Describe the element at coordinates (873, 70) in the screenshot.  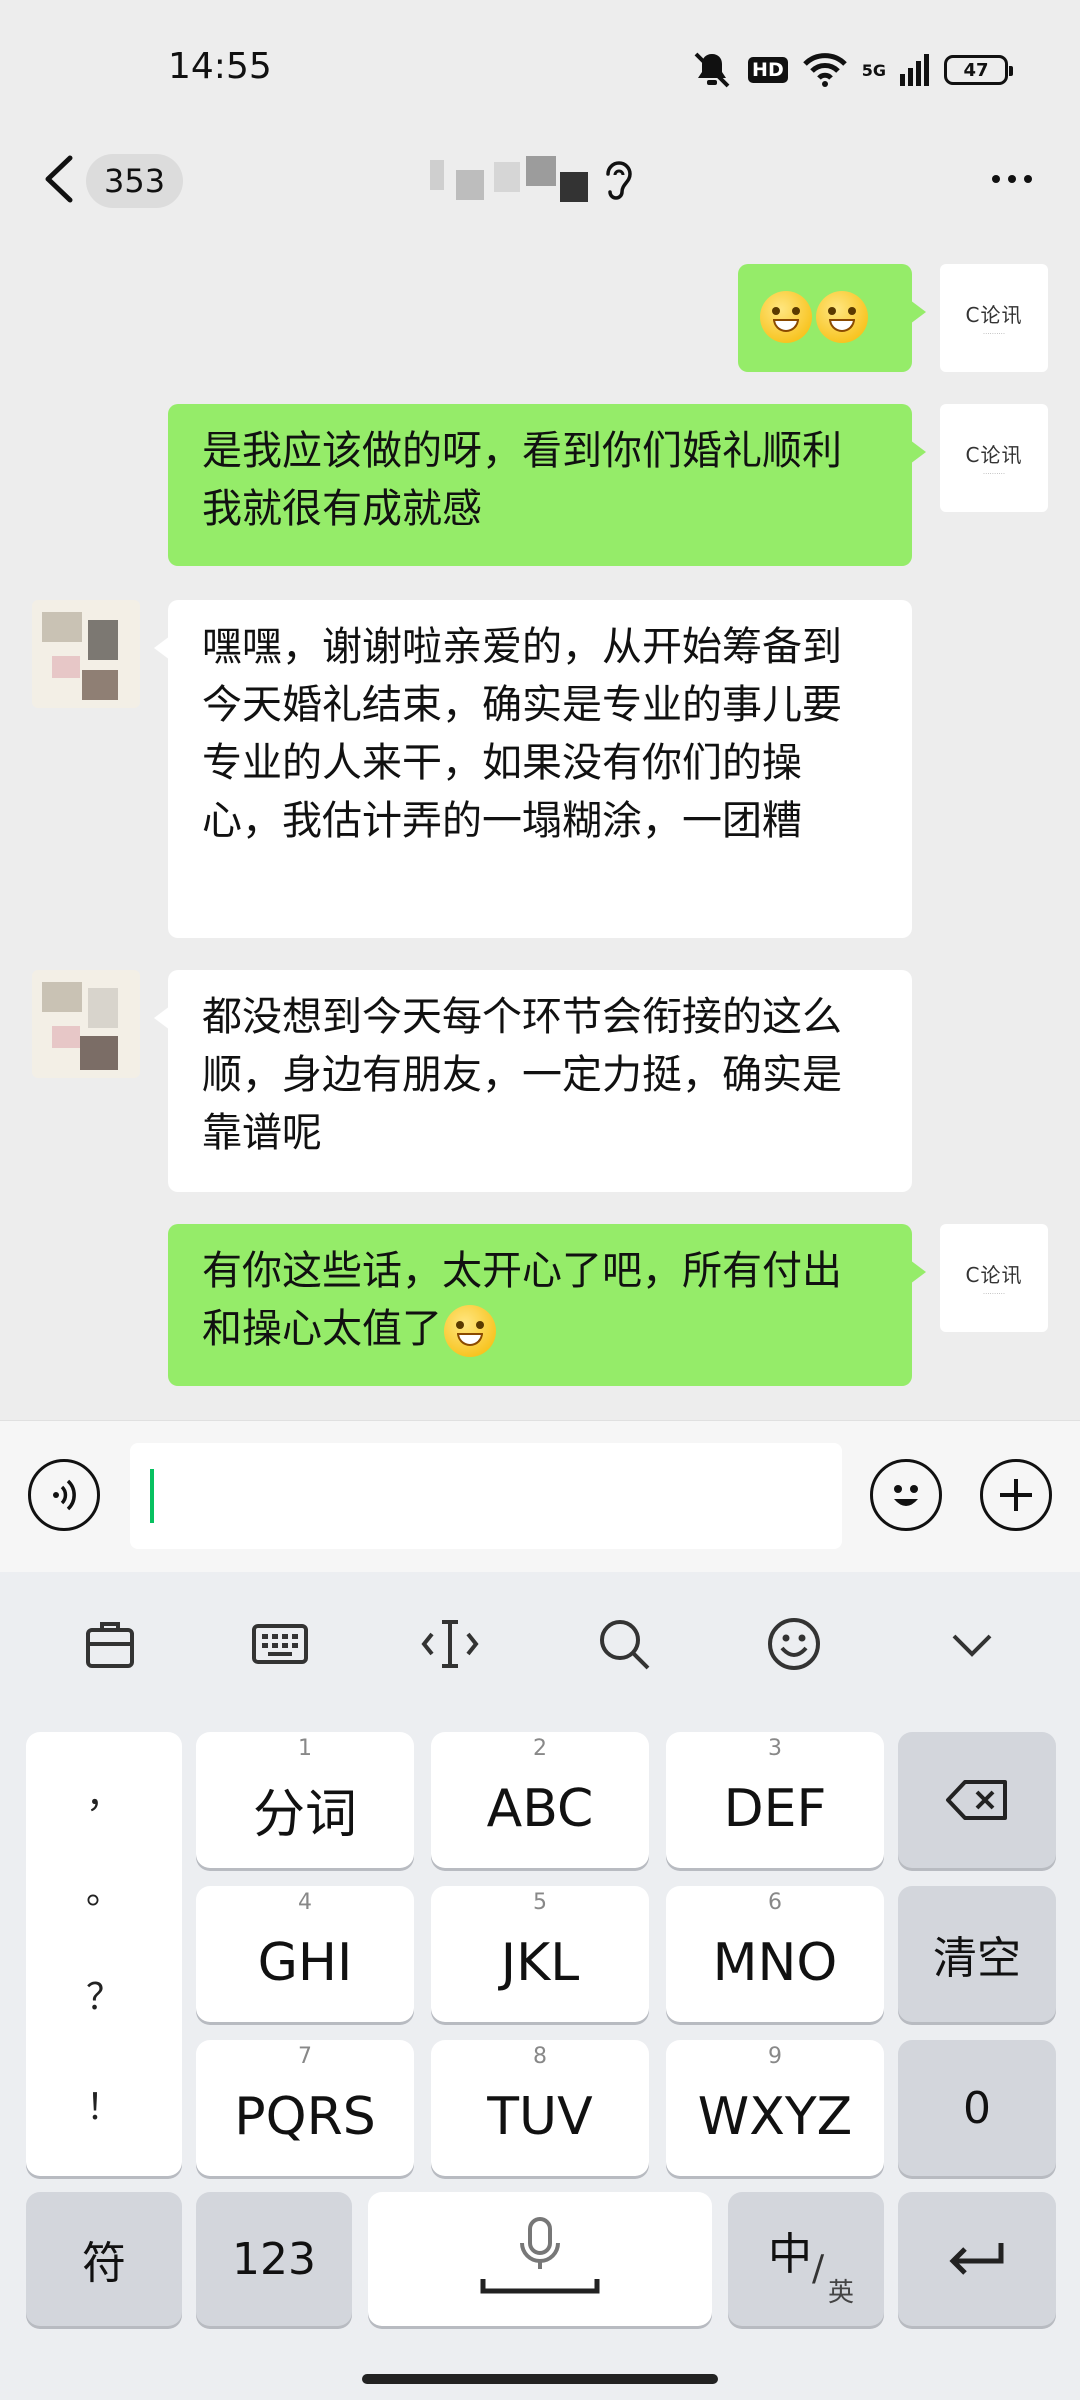
I see `network-type: 5G` at that location.